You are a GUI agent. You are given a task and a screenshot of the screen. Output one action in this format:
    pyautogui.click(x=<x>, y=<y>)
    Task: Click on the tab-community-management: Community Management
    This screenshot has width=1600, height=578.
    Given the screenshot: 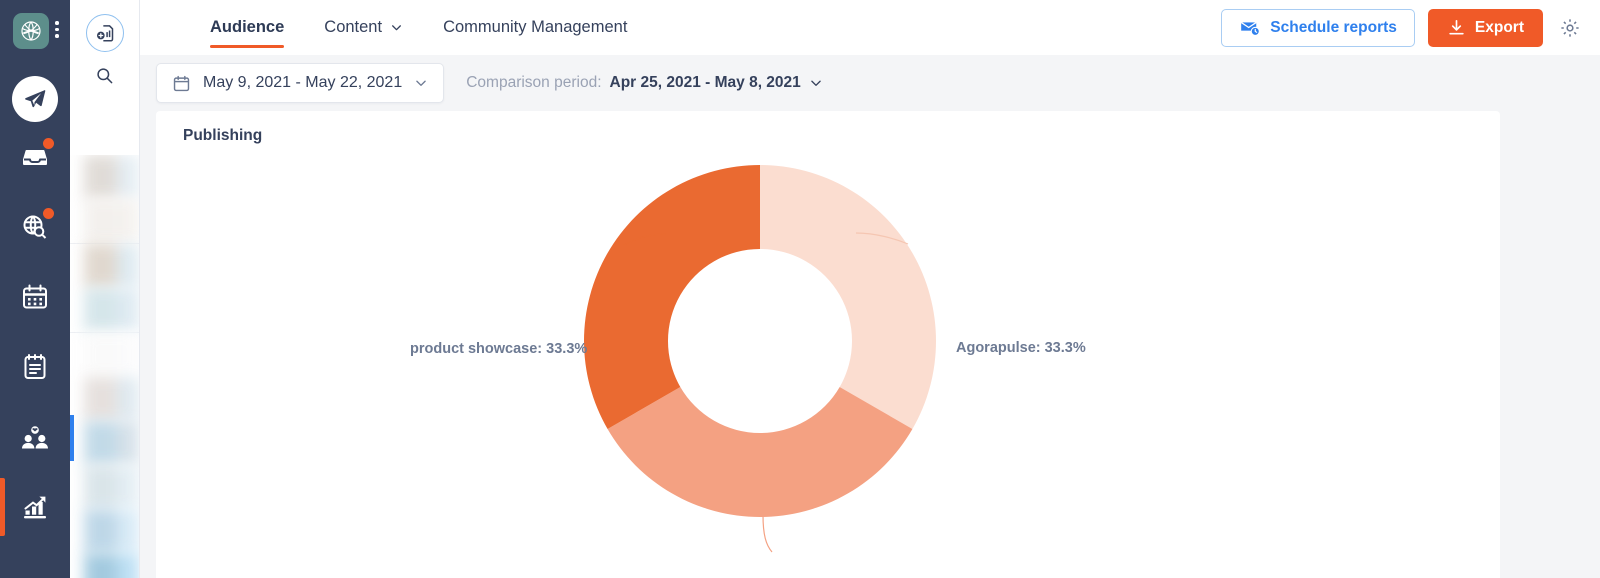 What is the action you would take?
    pyautogui.click(x=535, y=27)
    